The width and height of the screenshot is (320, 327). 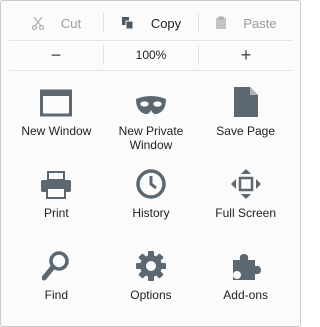 I want to click on zoom-in-button: +, so click(x=246, y=55).